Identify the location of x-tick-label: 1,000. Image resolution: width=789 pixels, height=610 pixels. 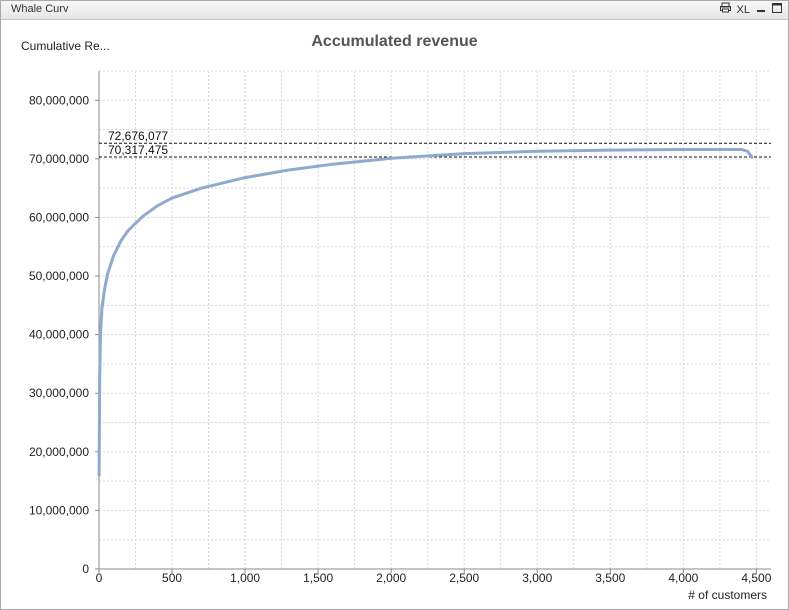
(245, 578).